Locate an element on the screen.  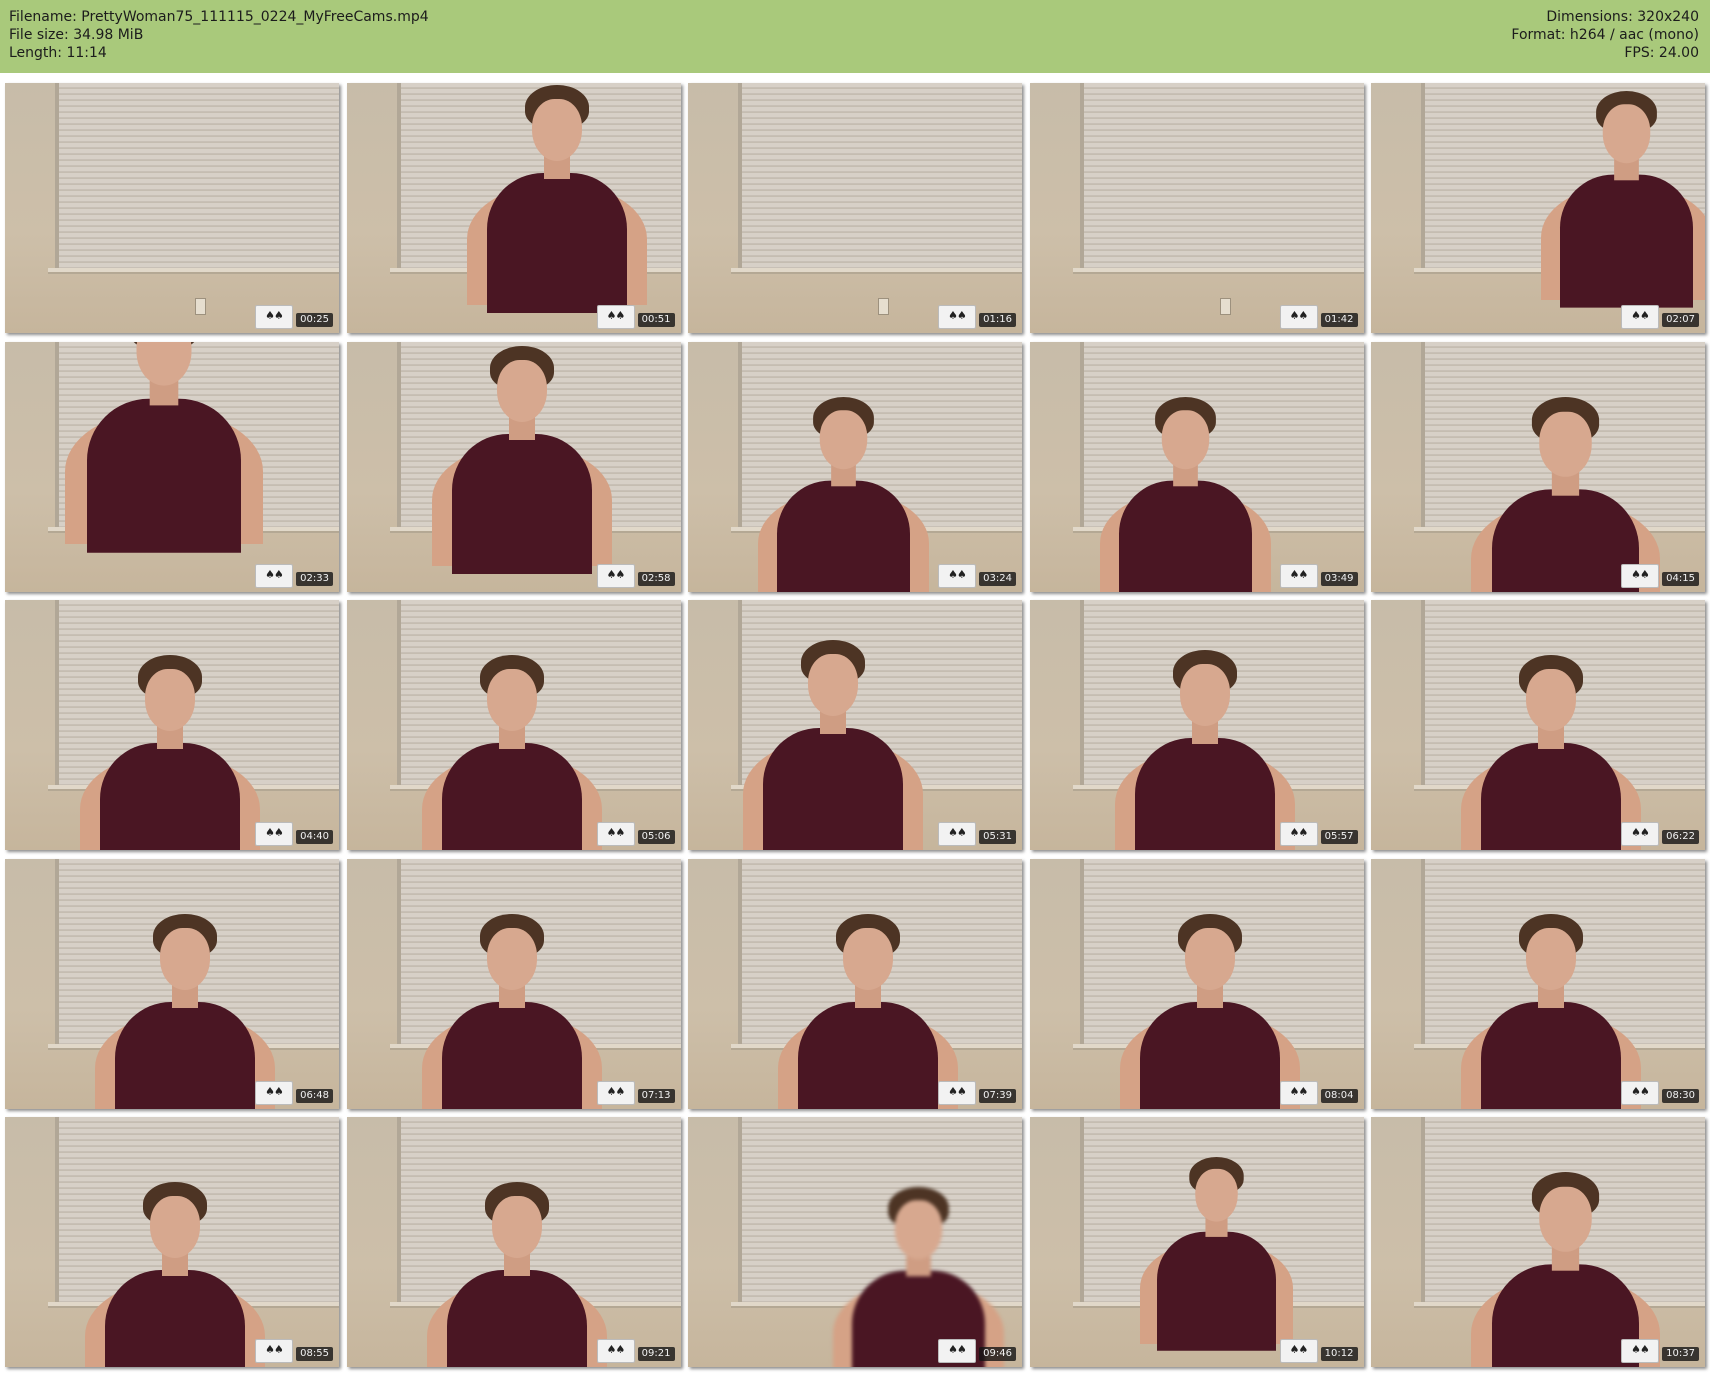
timestamp-label: 10:12 is located at coordinates (1339, 1354).